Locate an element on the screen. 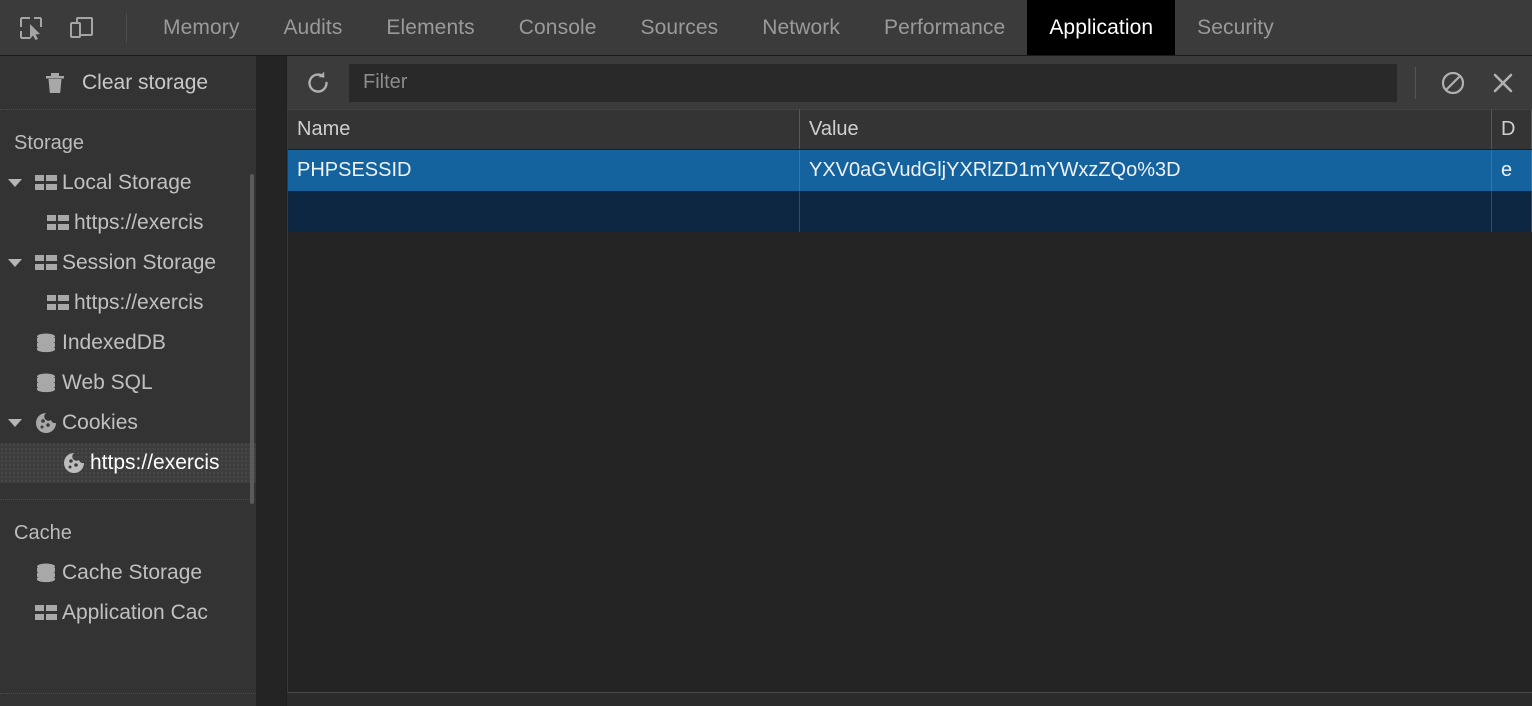 The image size is (1532, 706). cell-value is located at coordinates (1146, 211).